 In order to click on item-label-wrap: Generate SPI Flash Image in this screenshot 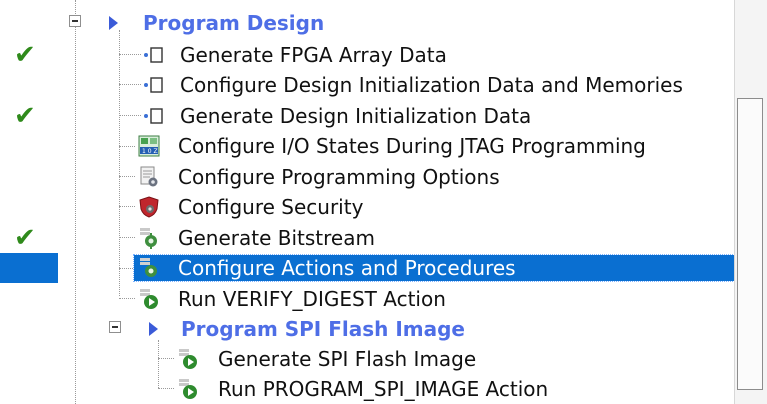, I will do `click(349, 359)`.